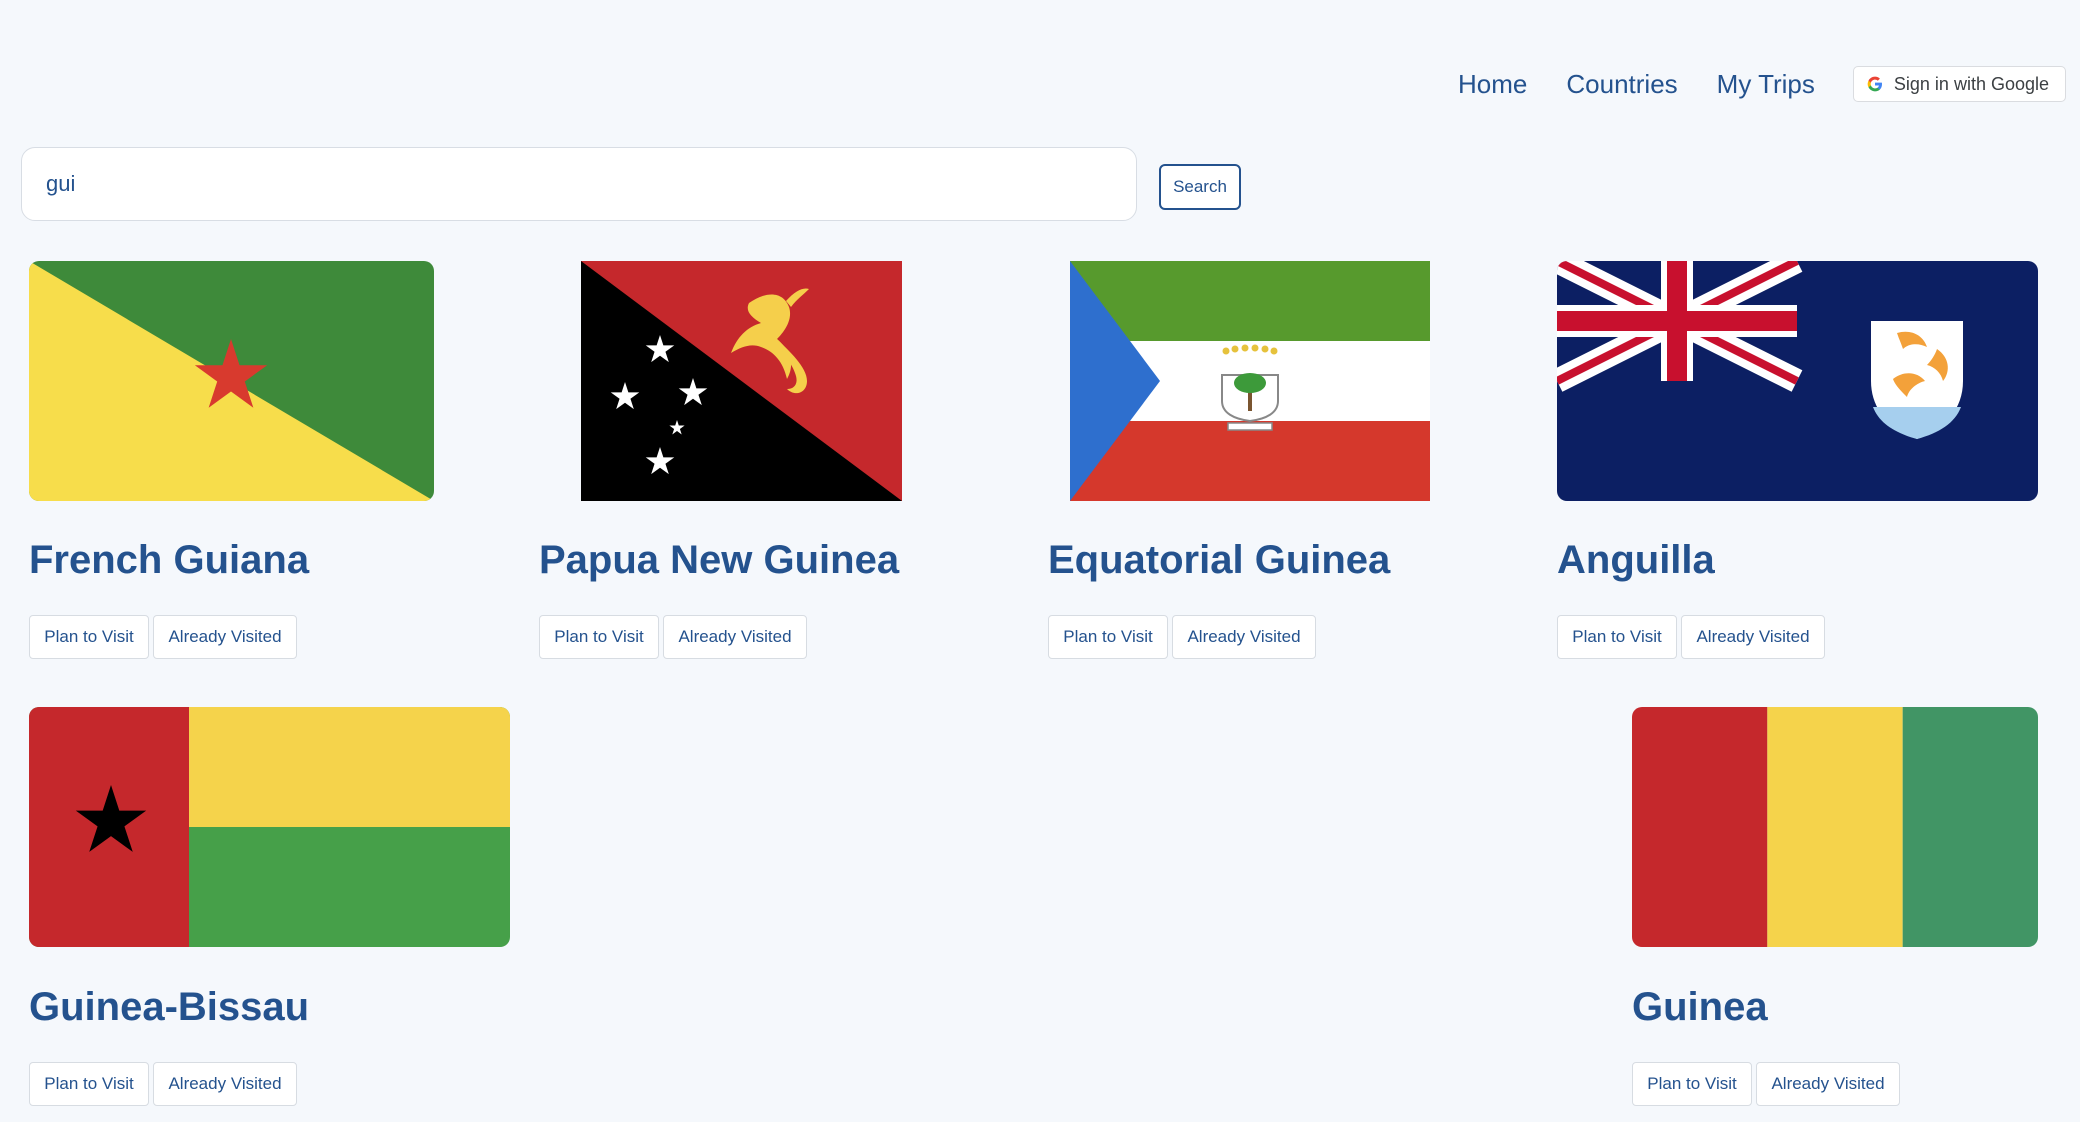 Image resolution: width=2080 pixels, height=1122 pixels. What do you see at coordinates (1621, 84) in the screenshot?
I see `nav-countries: Countries` at bounding box center [1621, 84].